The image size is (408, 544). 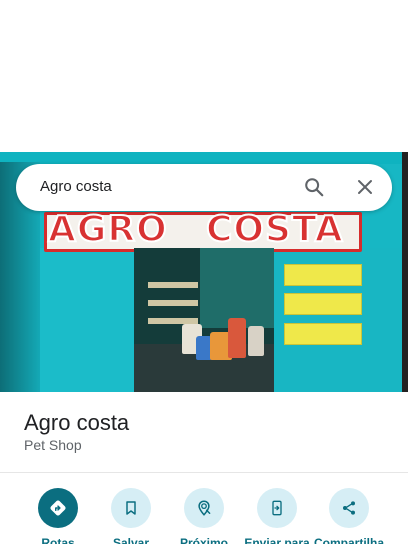 What do you see at coordinates (87, 320) in the screenshot?
I see `photo-left-wall` at bounding box center [87, 320].